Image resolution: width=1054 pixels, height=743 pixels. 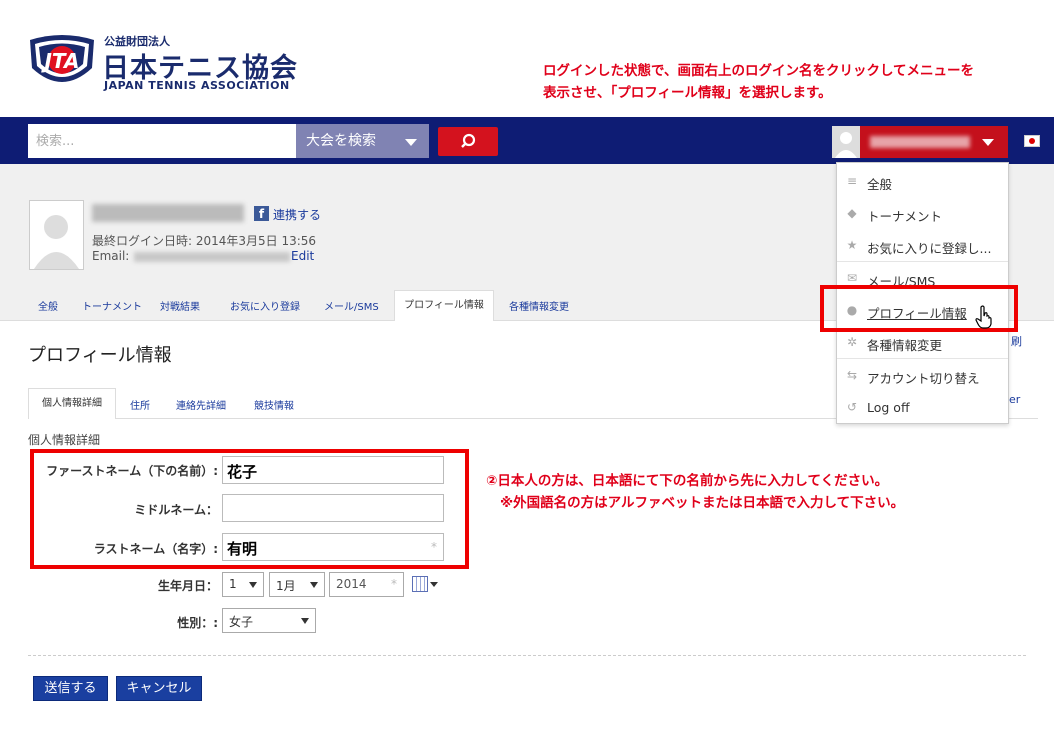 I want to click on switch-icon: ⇆, so click(x=852, y=375).